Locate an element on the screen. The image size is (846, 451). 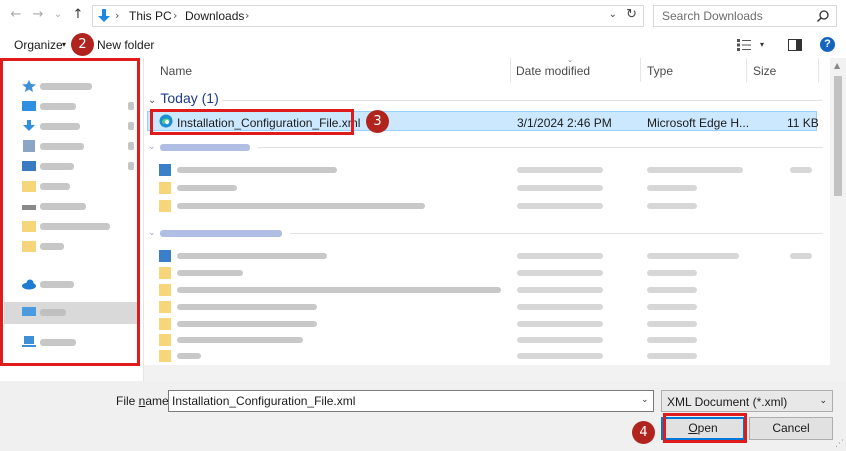
address-bar: › This PC › Downloads › ⌄ ↻ is located at coordinates (368, 16).